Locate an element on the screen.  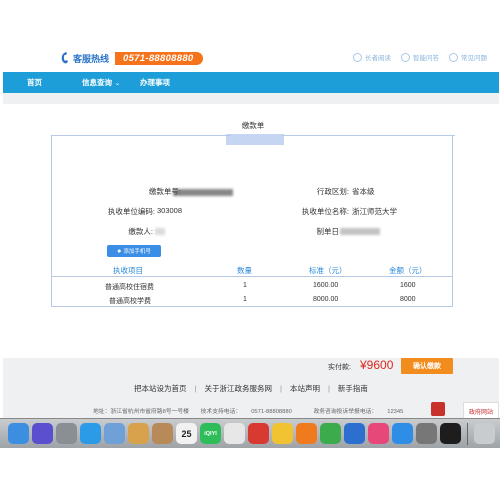
contacts-icon is located at coordinates (162, 433).